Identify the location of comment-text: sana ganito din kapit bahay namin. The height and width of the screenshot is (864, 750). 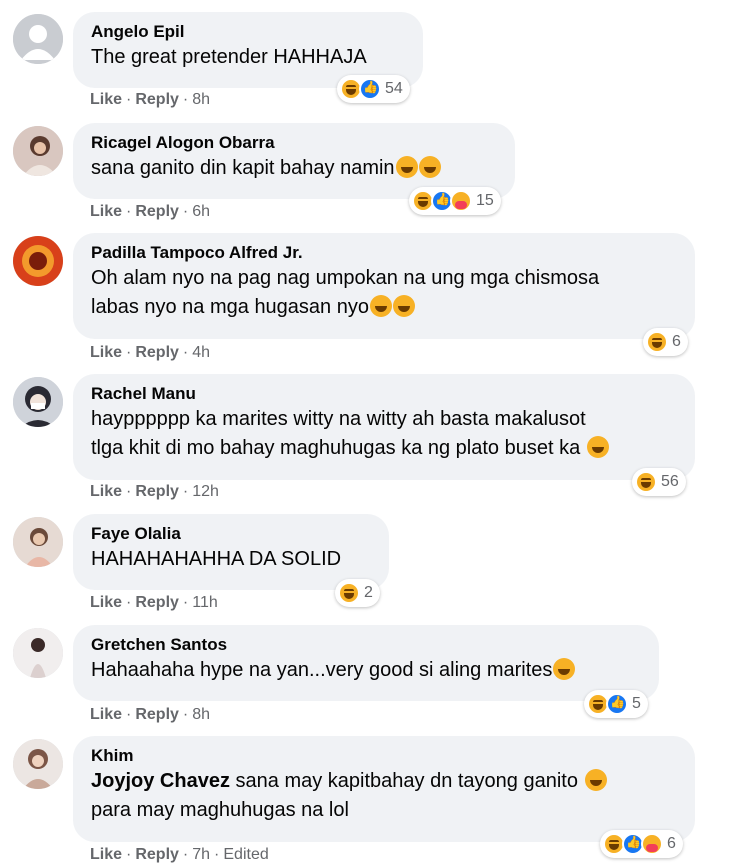
(294, 168).